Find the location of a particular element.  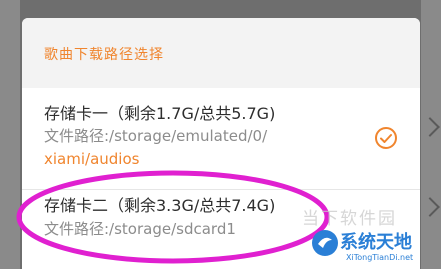

option-name: 存储卡二（剩余3.3G/总共7.4G) is located at coordinates (160, 205).